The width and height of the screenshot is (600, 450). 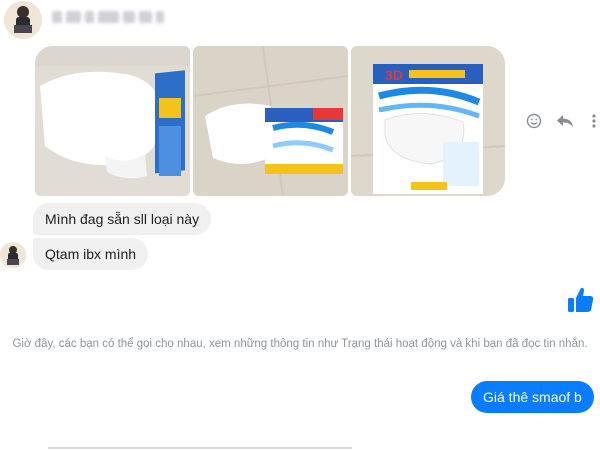 What do you see at coordinates (581, 300) in the screenshot?
I see `thumbs-up-icon` at bounding box center [581, 300].